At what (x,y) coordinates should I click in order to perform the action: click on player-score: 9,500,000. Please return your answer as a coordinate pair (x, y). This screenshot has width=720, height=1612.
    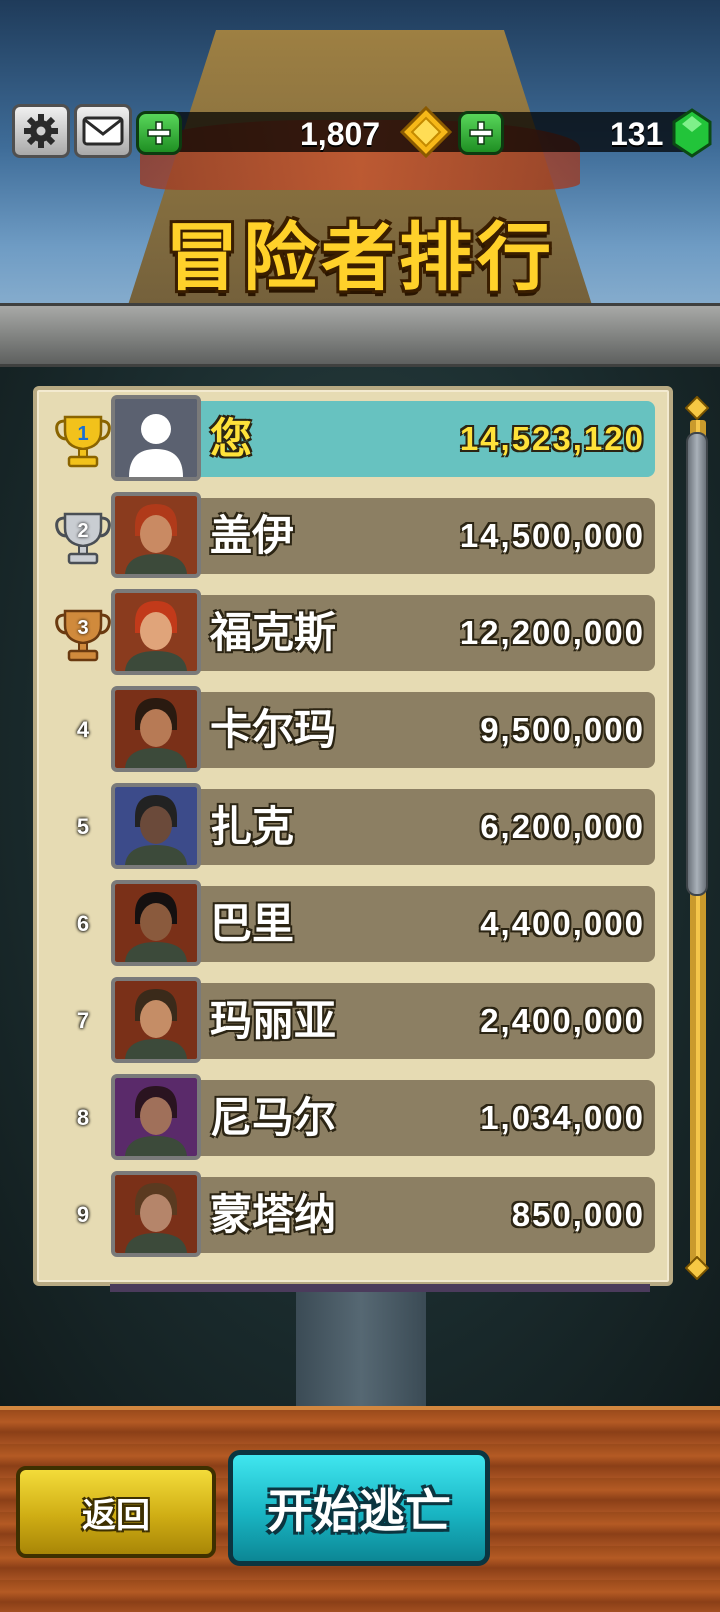
    Looking at the image, I should click on (562, 729).